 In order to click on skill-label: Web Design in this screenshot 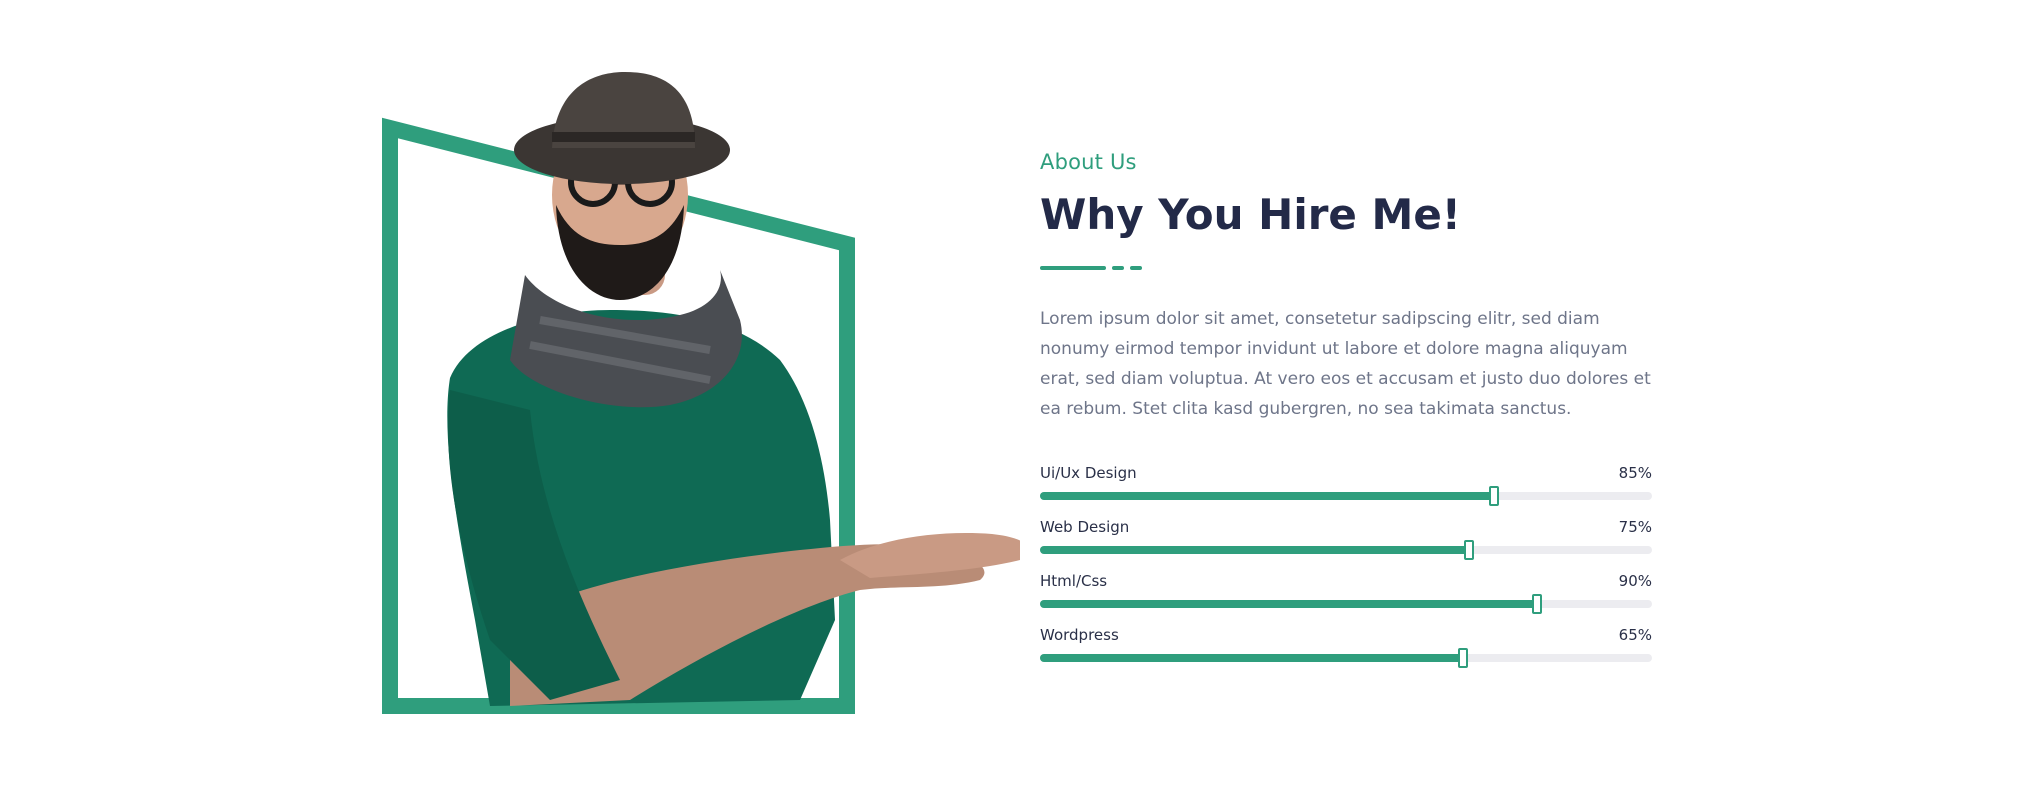, I will do `click(1085, 527)`.